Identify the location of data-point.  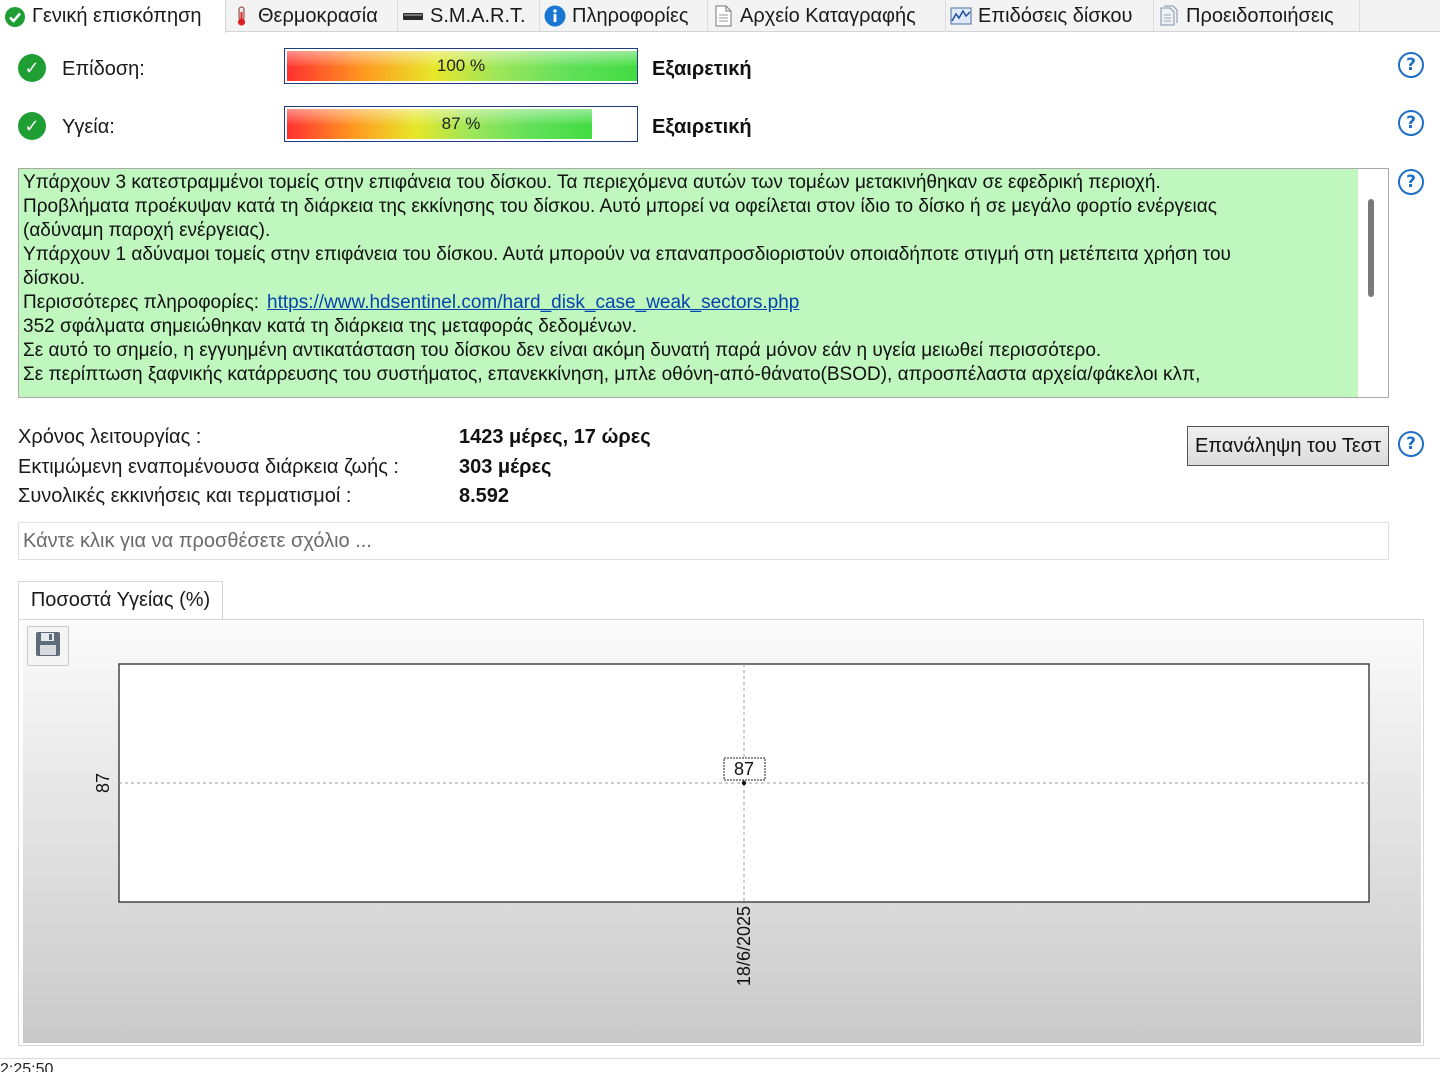
(744, 783).